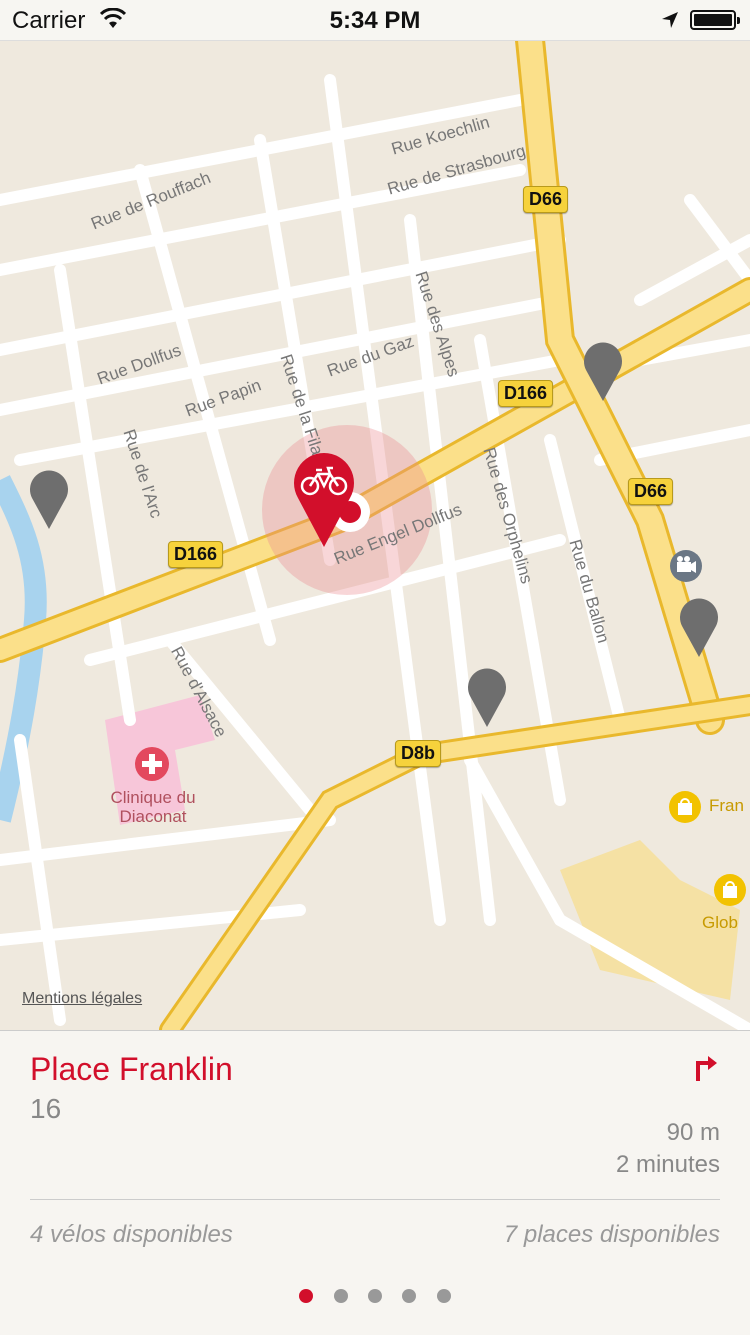  Describe the element at coordinates (726, 805) in the screenshot. I see `shop-label: Fran` at that location.